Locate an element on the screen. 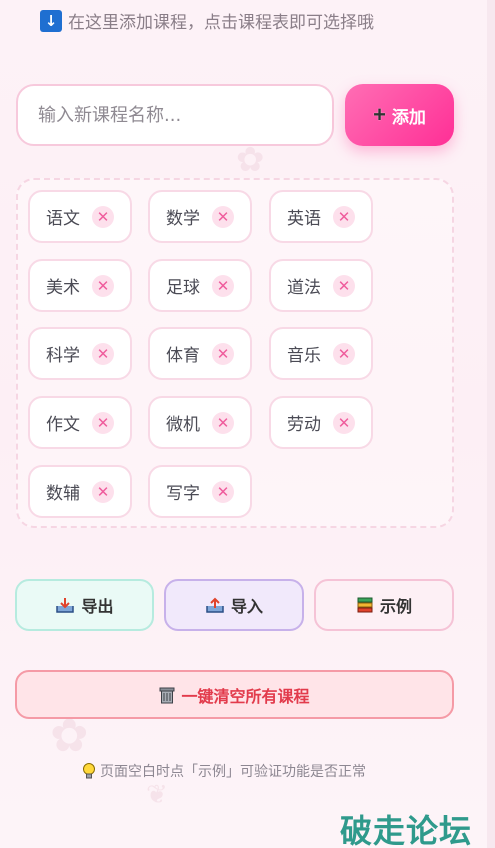 The height and width of the screenshot is (848, 495). course-chip: 作文 ✕ is located at coordinates (80, 422).